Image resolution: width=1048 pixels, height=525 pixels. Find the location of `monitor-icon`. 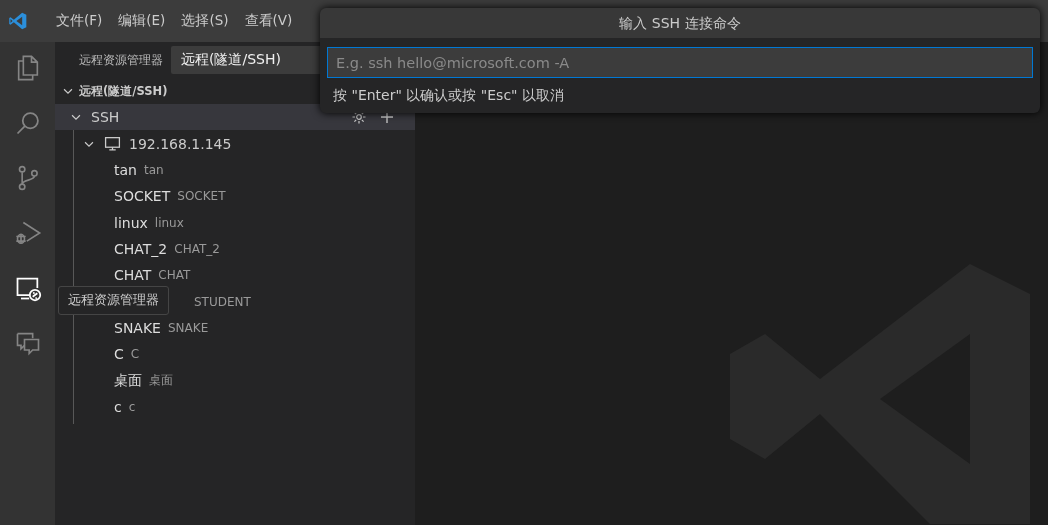

monitor-icon is located at coordinates (112, 143).